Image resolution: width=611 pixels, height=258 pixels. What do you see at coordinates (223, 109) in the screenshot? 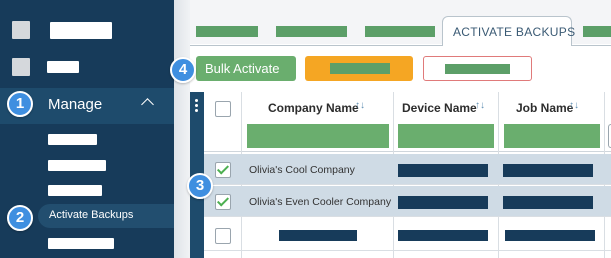
I see `select-all-checkbox` at bounding box center [223, 109].